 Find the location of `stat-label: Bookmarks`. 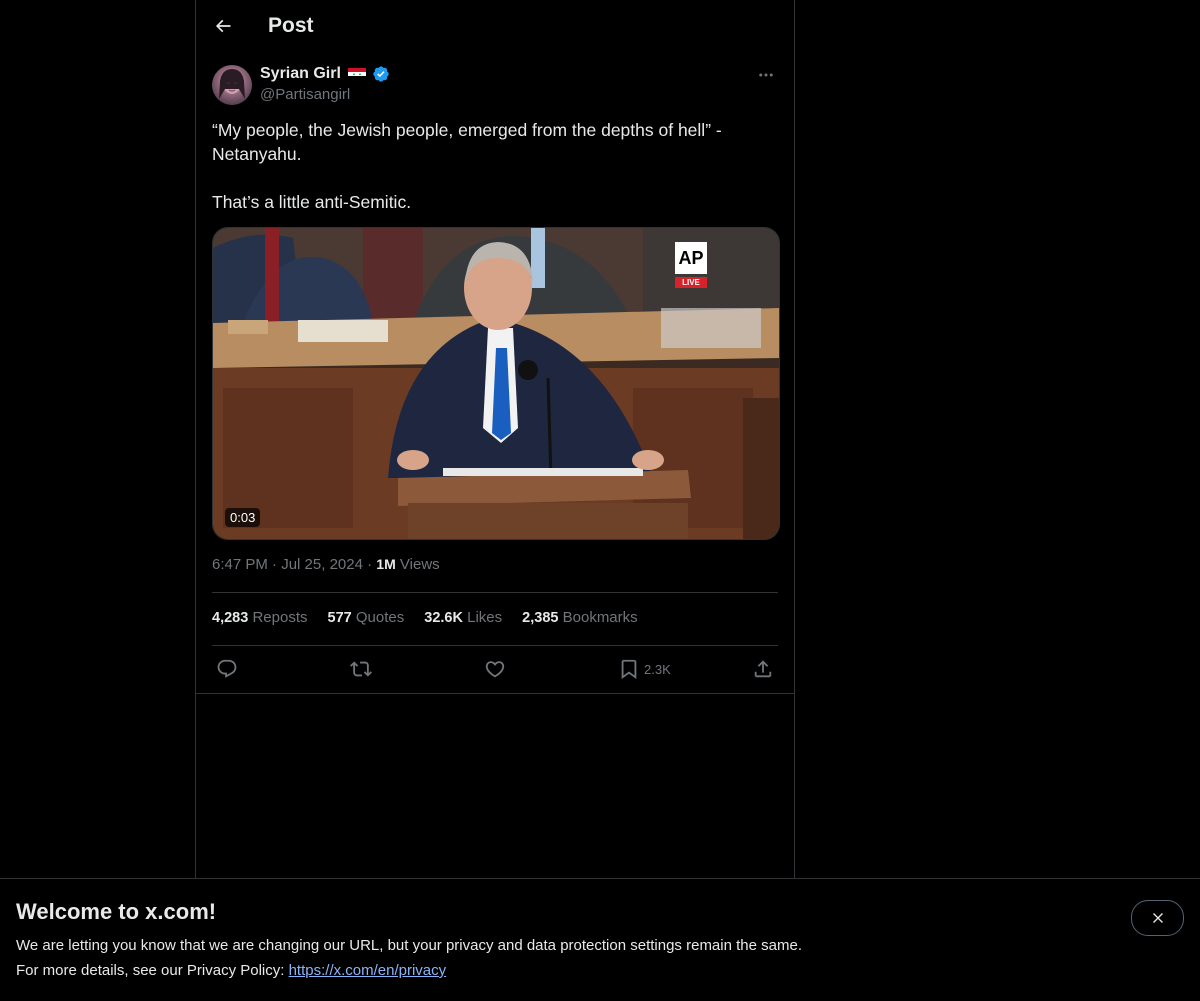

stat-label: Bookmarks is located at coordinates (600, 617).